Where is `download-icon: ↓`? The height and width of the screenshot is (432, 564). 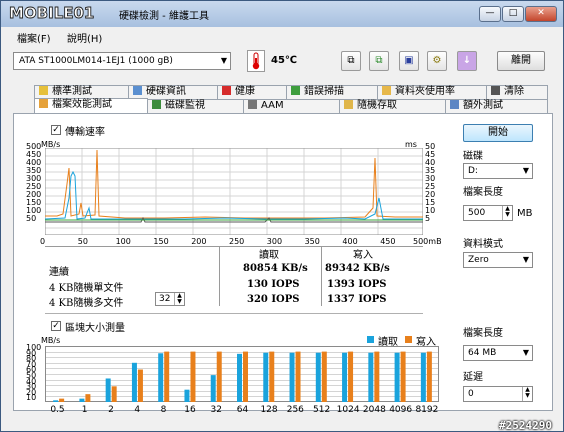 download-icon: ↓ is located at coordinates (467, 60).